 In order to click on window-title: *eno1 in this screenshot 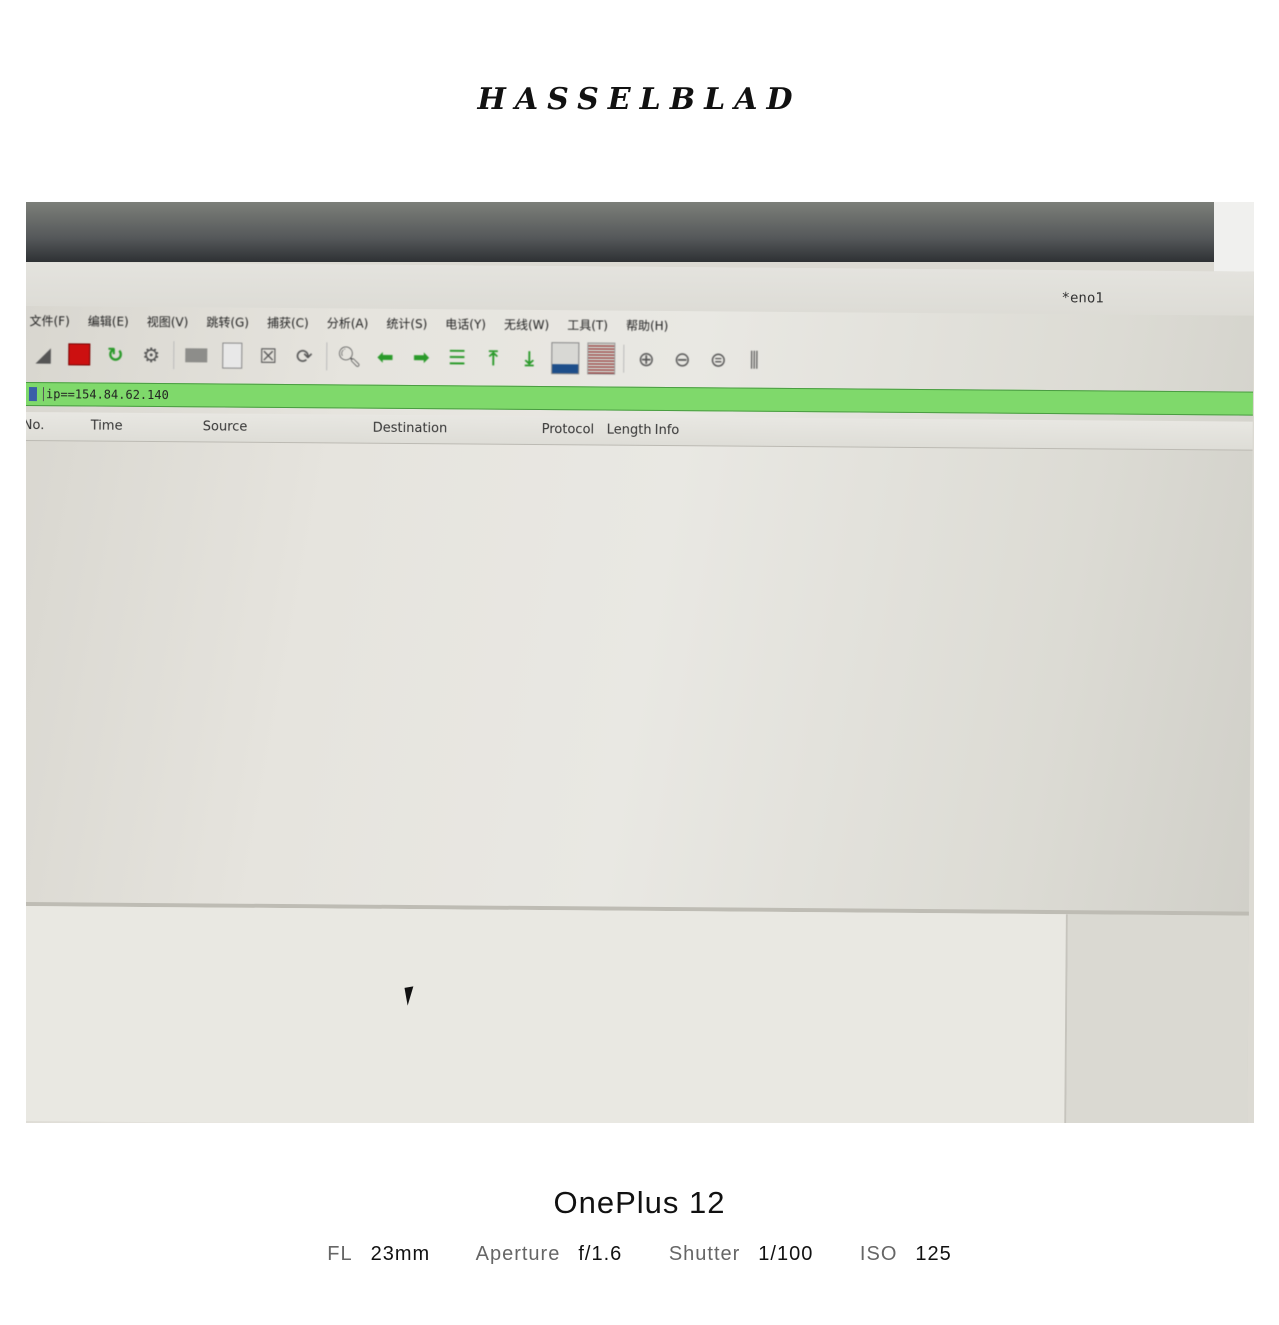, I will do `click(1082, 298)`.